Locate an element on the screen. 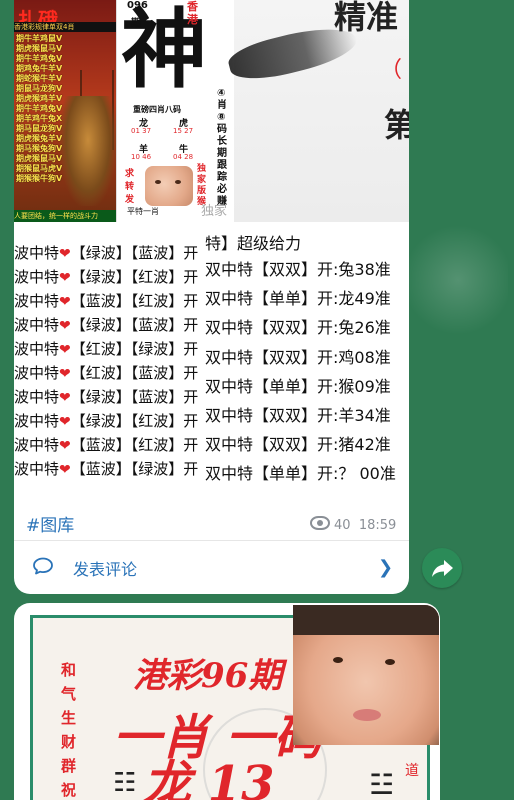  comment-bar: 发表评论 ❯ is located at coordinates (211, 567).